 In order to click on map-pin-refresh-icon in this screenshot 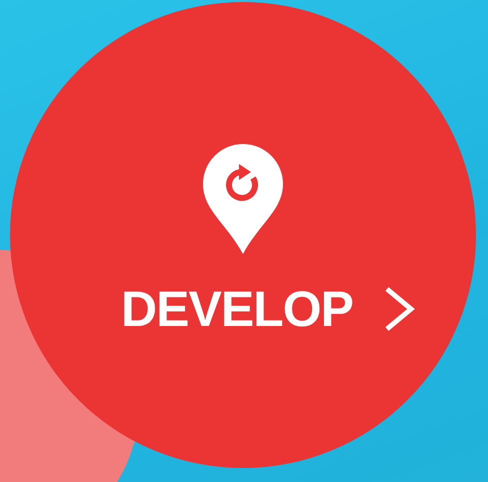, I will do `click(243, 199)`.